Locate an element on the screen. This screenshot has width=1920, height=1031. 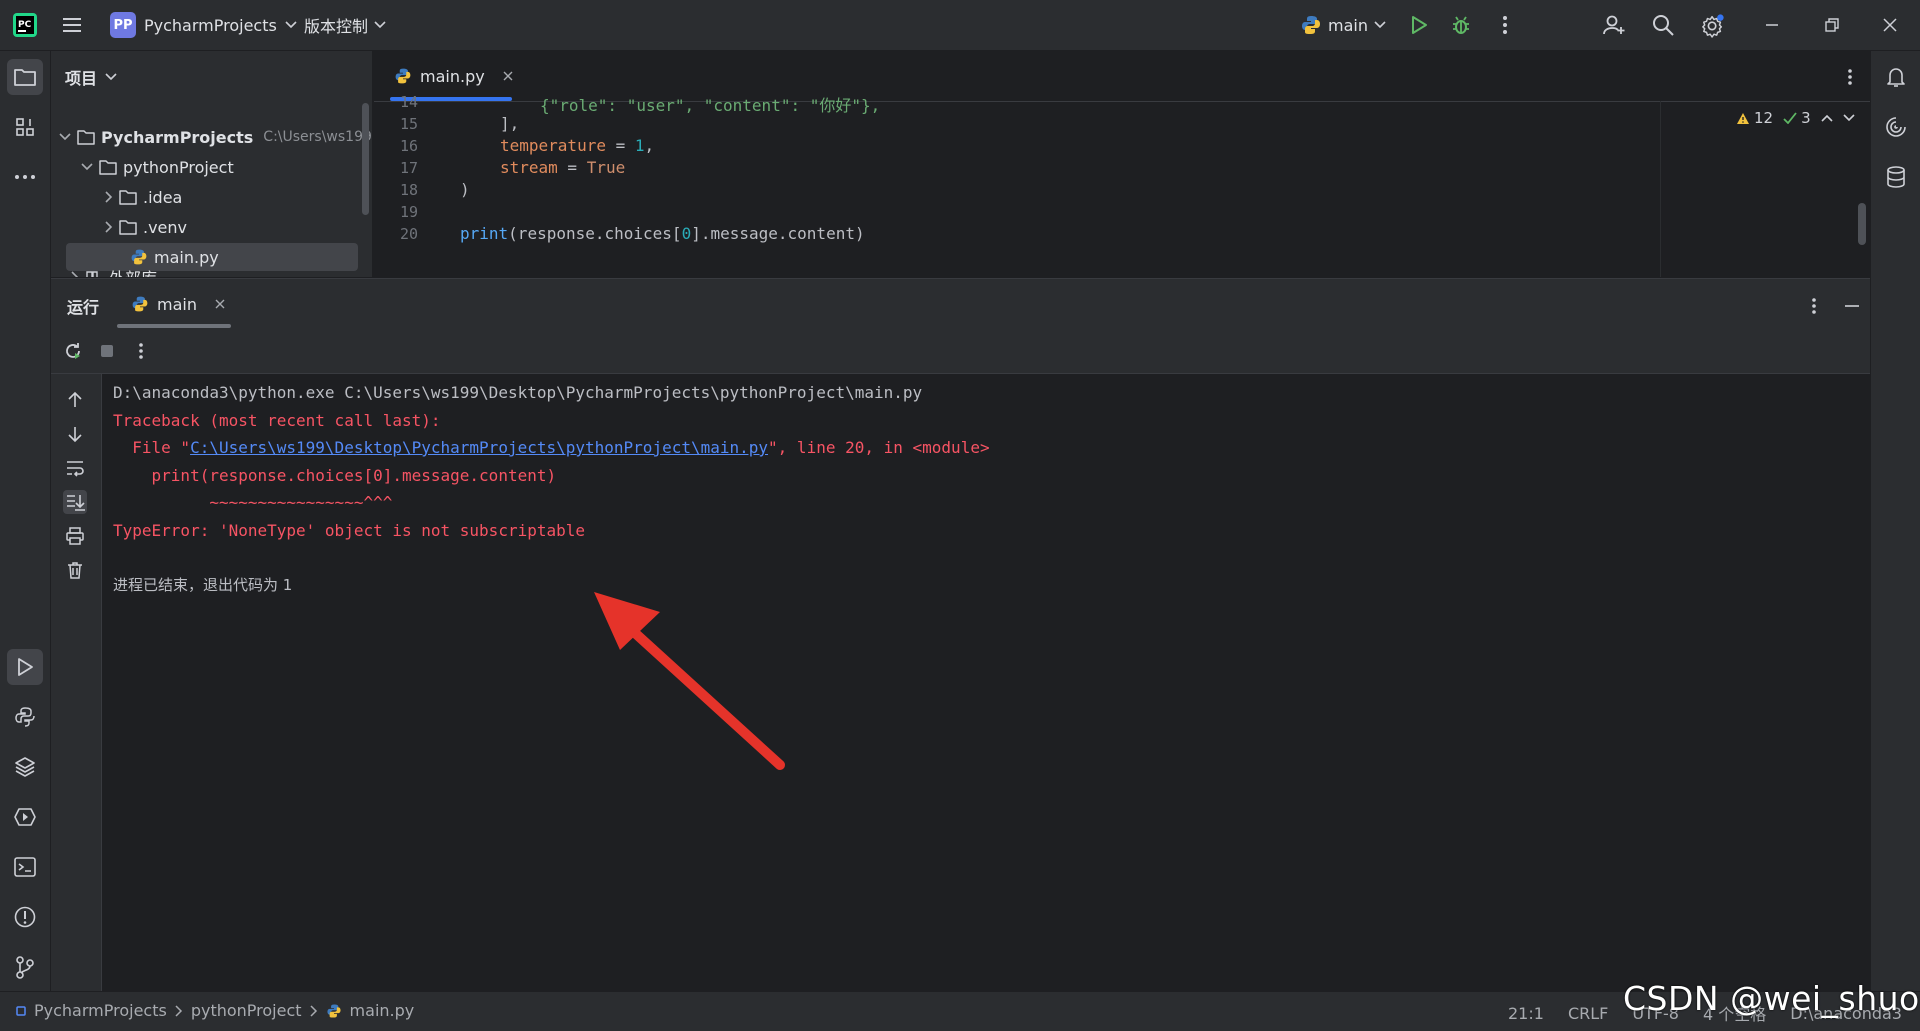
run-icon is located at coordinates (1419, 25).